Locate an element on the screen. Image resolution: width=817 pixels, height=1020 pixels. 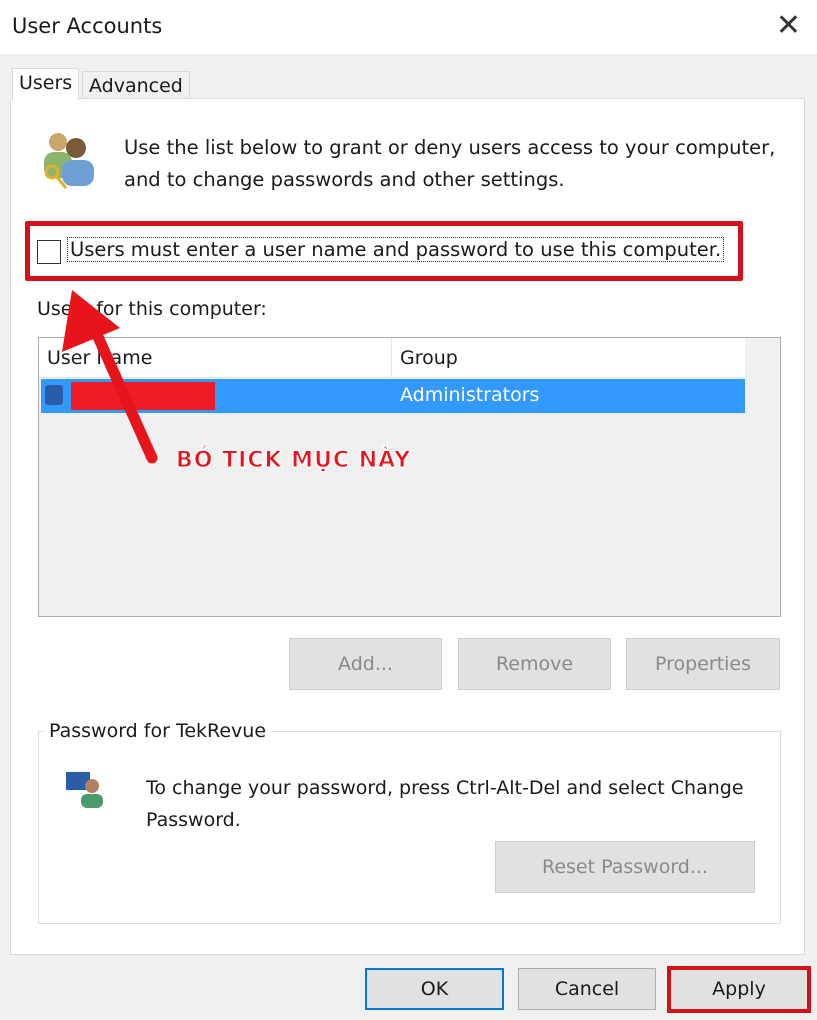
tab-users: Users is located at coordinates (46, 84).